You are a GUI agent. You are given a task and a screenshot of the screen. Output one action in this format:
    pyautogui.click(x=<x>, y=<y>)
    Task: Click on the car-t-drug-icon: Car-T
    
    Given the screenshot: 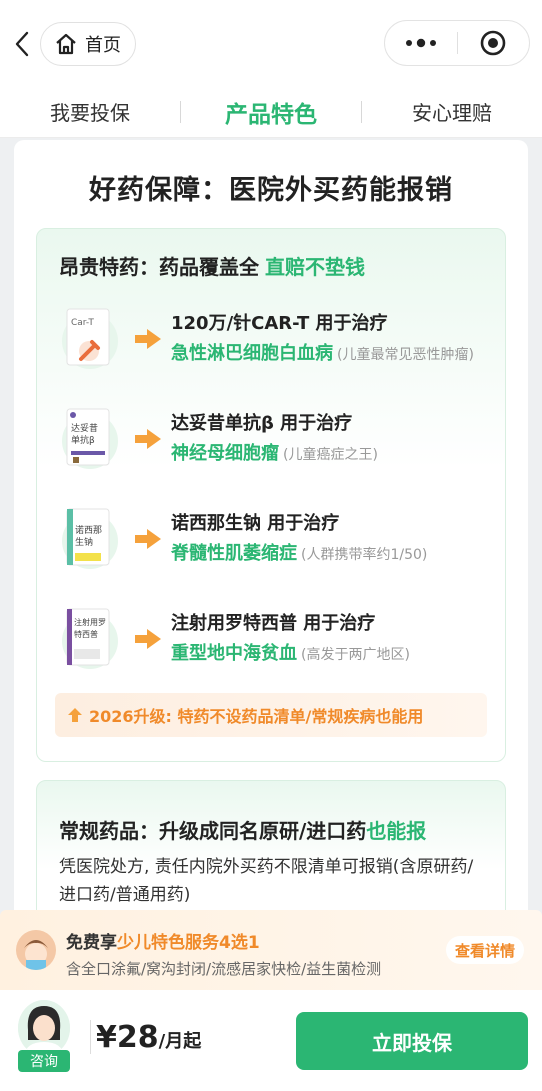 What is the action you would take?
    pyautogui.click(x=90, y=338)
    